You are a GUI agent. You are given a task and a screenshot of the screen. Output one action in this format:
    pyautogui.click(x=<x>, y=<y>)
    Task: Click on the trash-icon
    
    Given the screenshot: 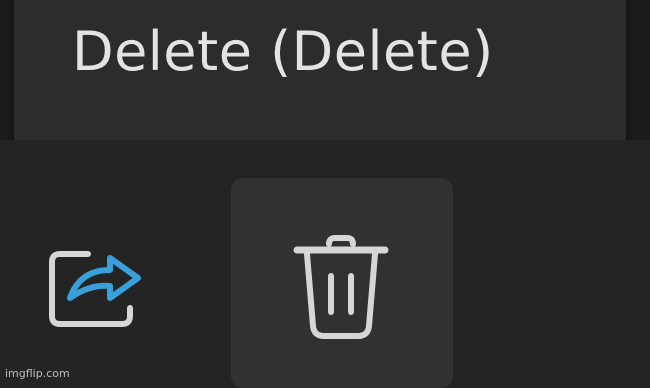 What is the action you would take?
    pyautogui.click(x=341, y=287)
    